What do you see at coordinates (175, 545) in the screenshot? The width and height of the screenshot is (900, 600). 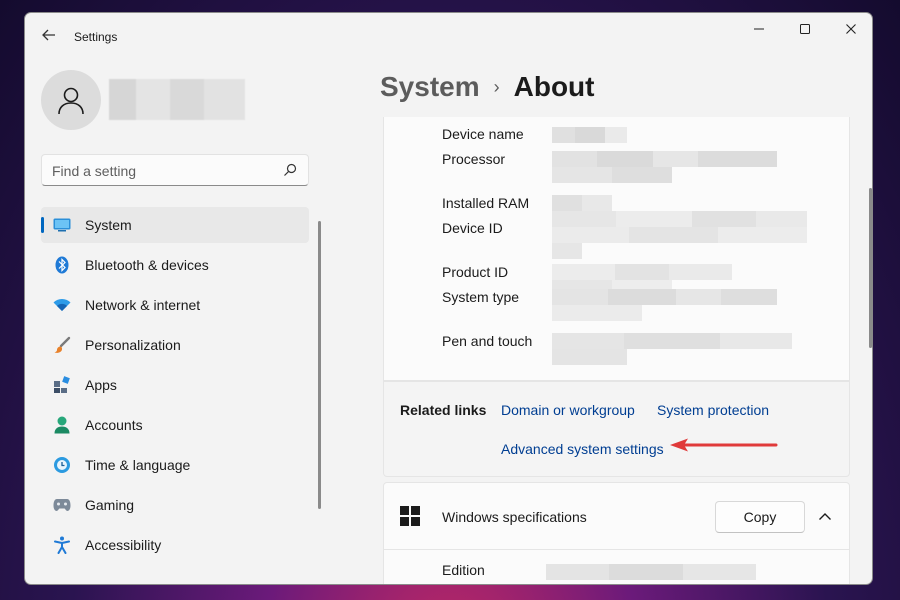 I see `sidebar-item-accessibility: Accessibility` at bounding box center [175, 545].